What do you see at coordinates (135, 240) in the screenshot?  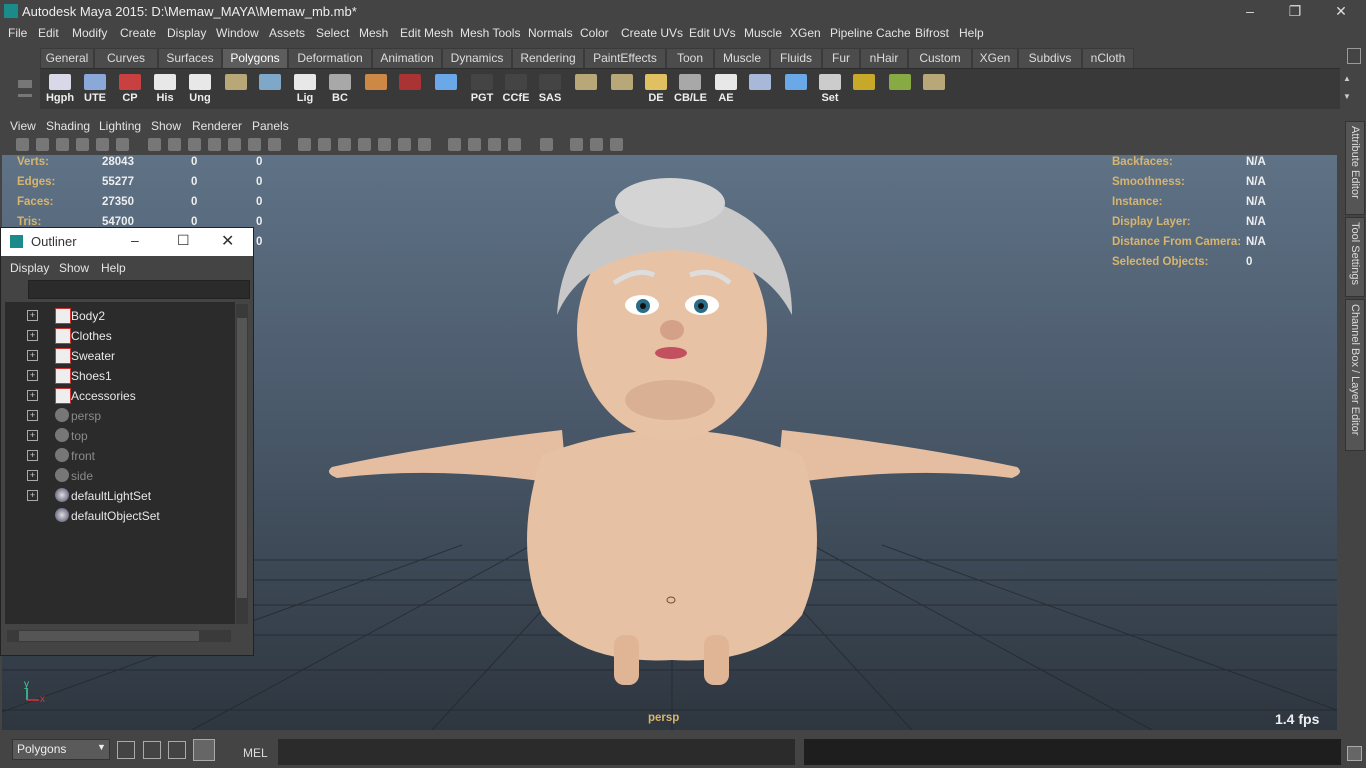 I see `outliner-minimize-button: –` at bounding box center [135, 240].